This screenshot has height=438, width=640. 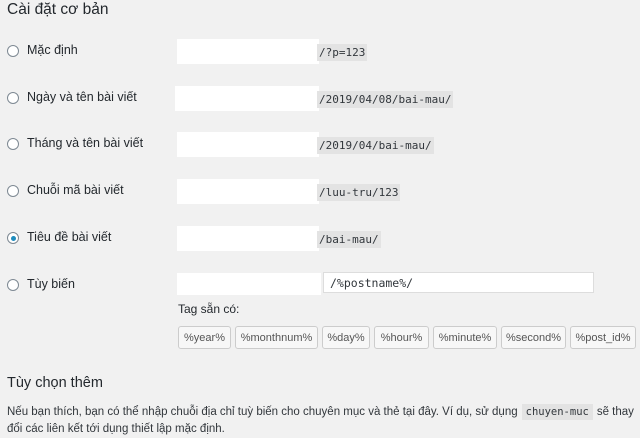 What do you see at coordinates (82, 97) in the screenshot?
I see `option-label: Ngày và tên bài viết` at bounding box center [82, 97].